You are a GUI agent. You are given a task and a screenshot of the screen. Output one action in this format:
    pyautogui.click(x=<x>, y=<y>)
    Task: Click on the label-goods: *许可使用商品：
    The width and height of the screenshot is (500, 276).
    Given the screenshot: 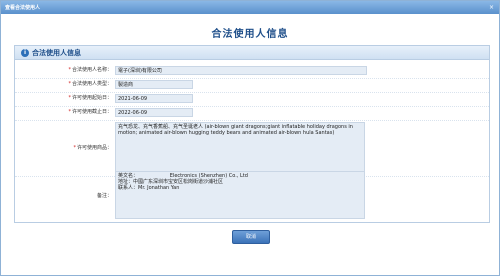 What is the action you would take?
    pyautogui.click(x=92, y=148)
    